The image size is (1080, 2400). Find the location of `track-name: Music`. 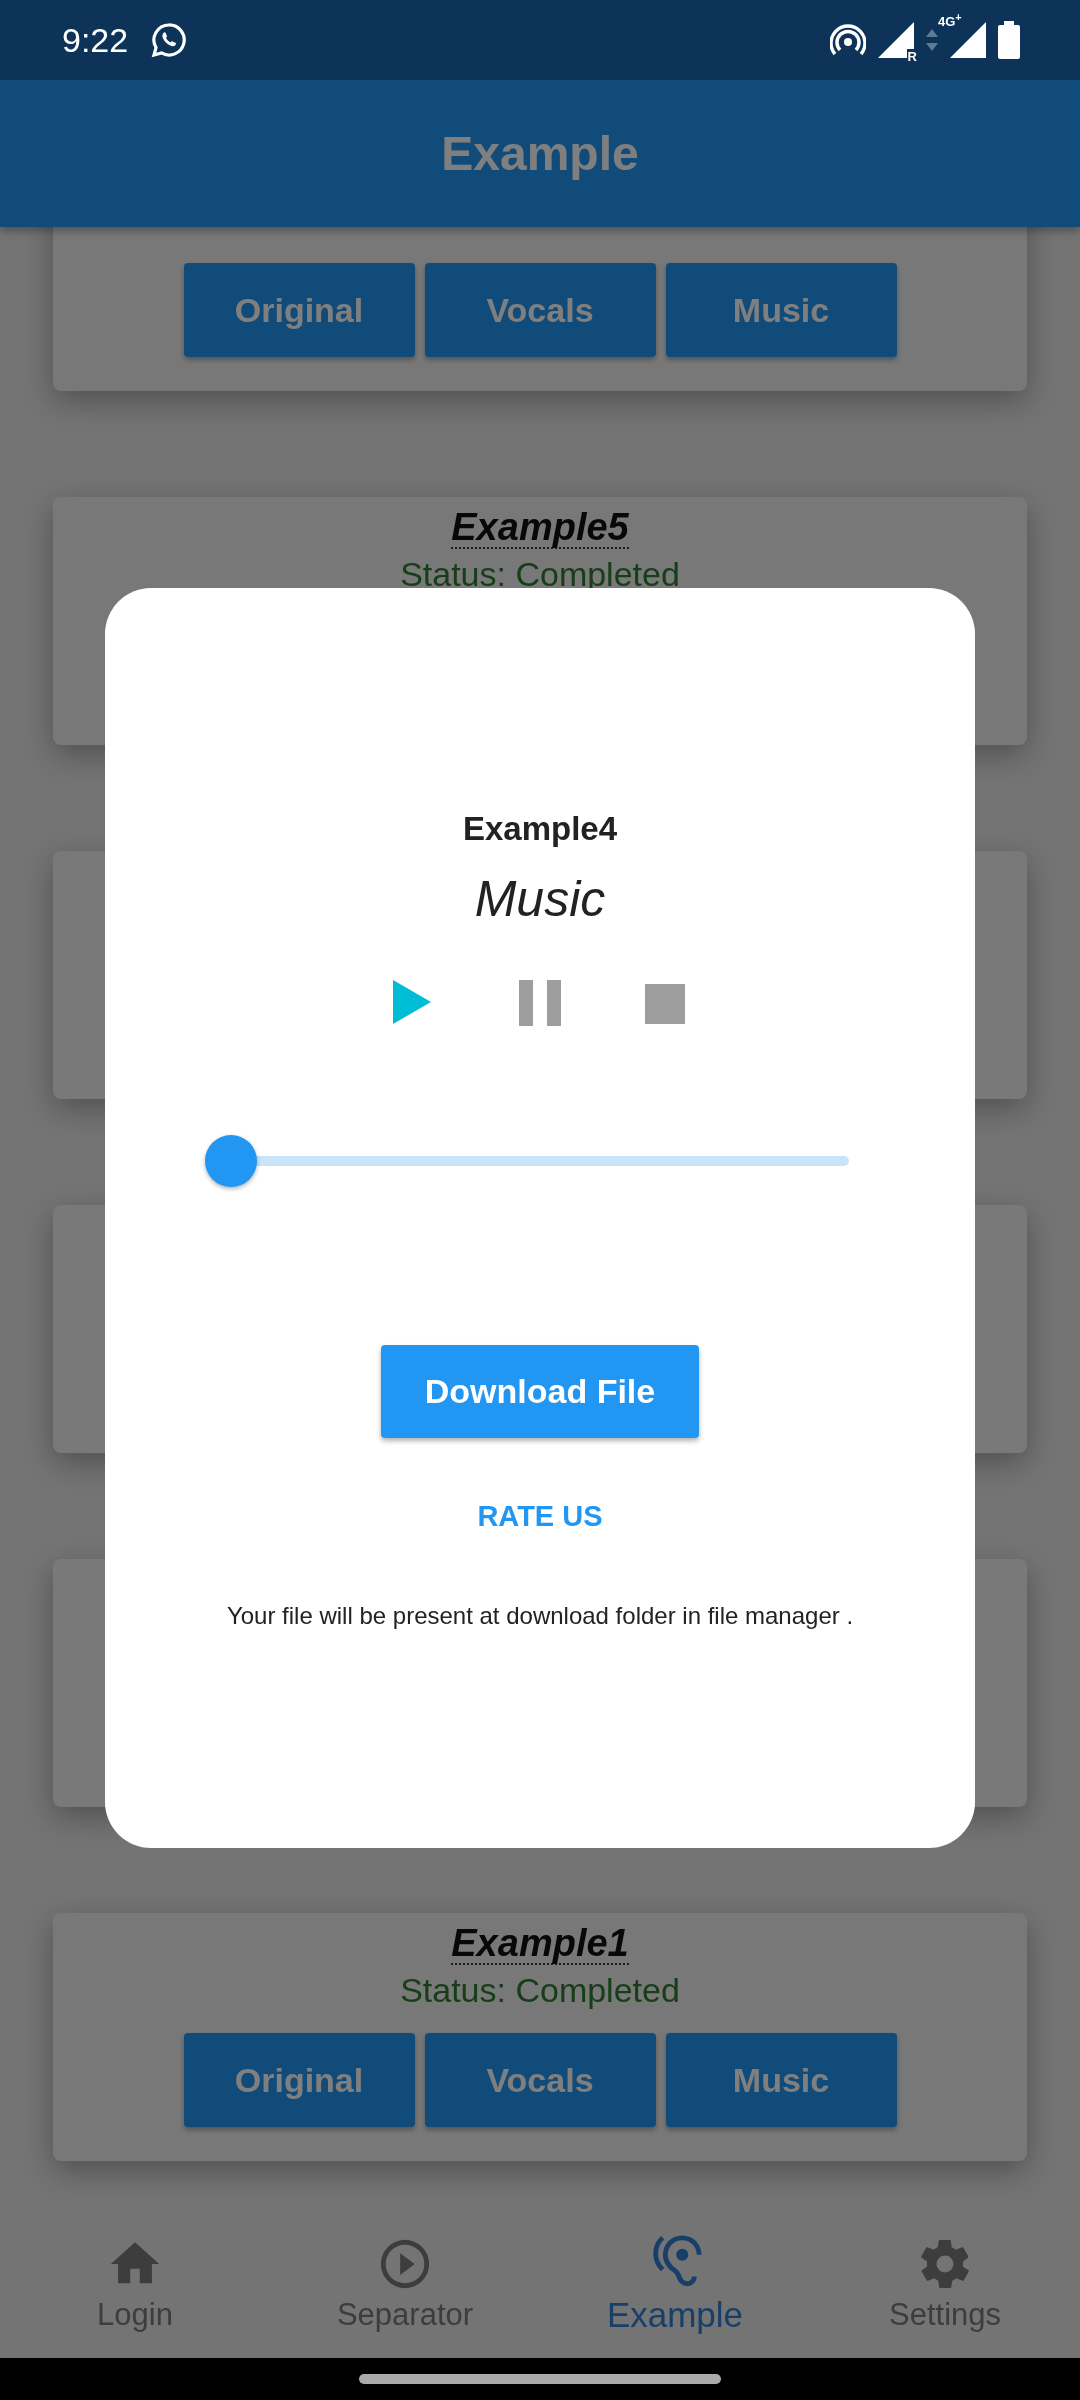

track-name: Music is located at coordinates (540, 899).